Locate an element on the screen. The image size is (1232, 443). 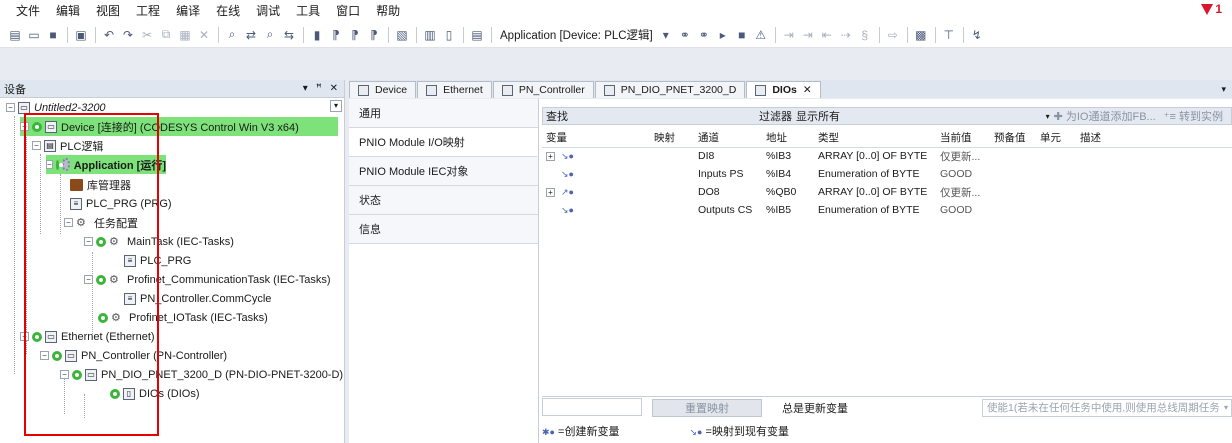
vtab-iec-objects: PNIO Module IEC对象 is located at coordinates (443, 171).